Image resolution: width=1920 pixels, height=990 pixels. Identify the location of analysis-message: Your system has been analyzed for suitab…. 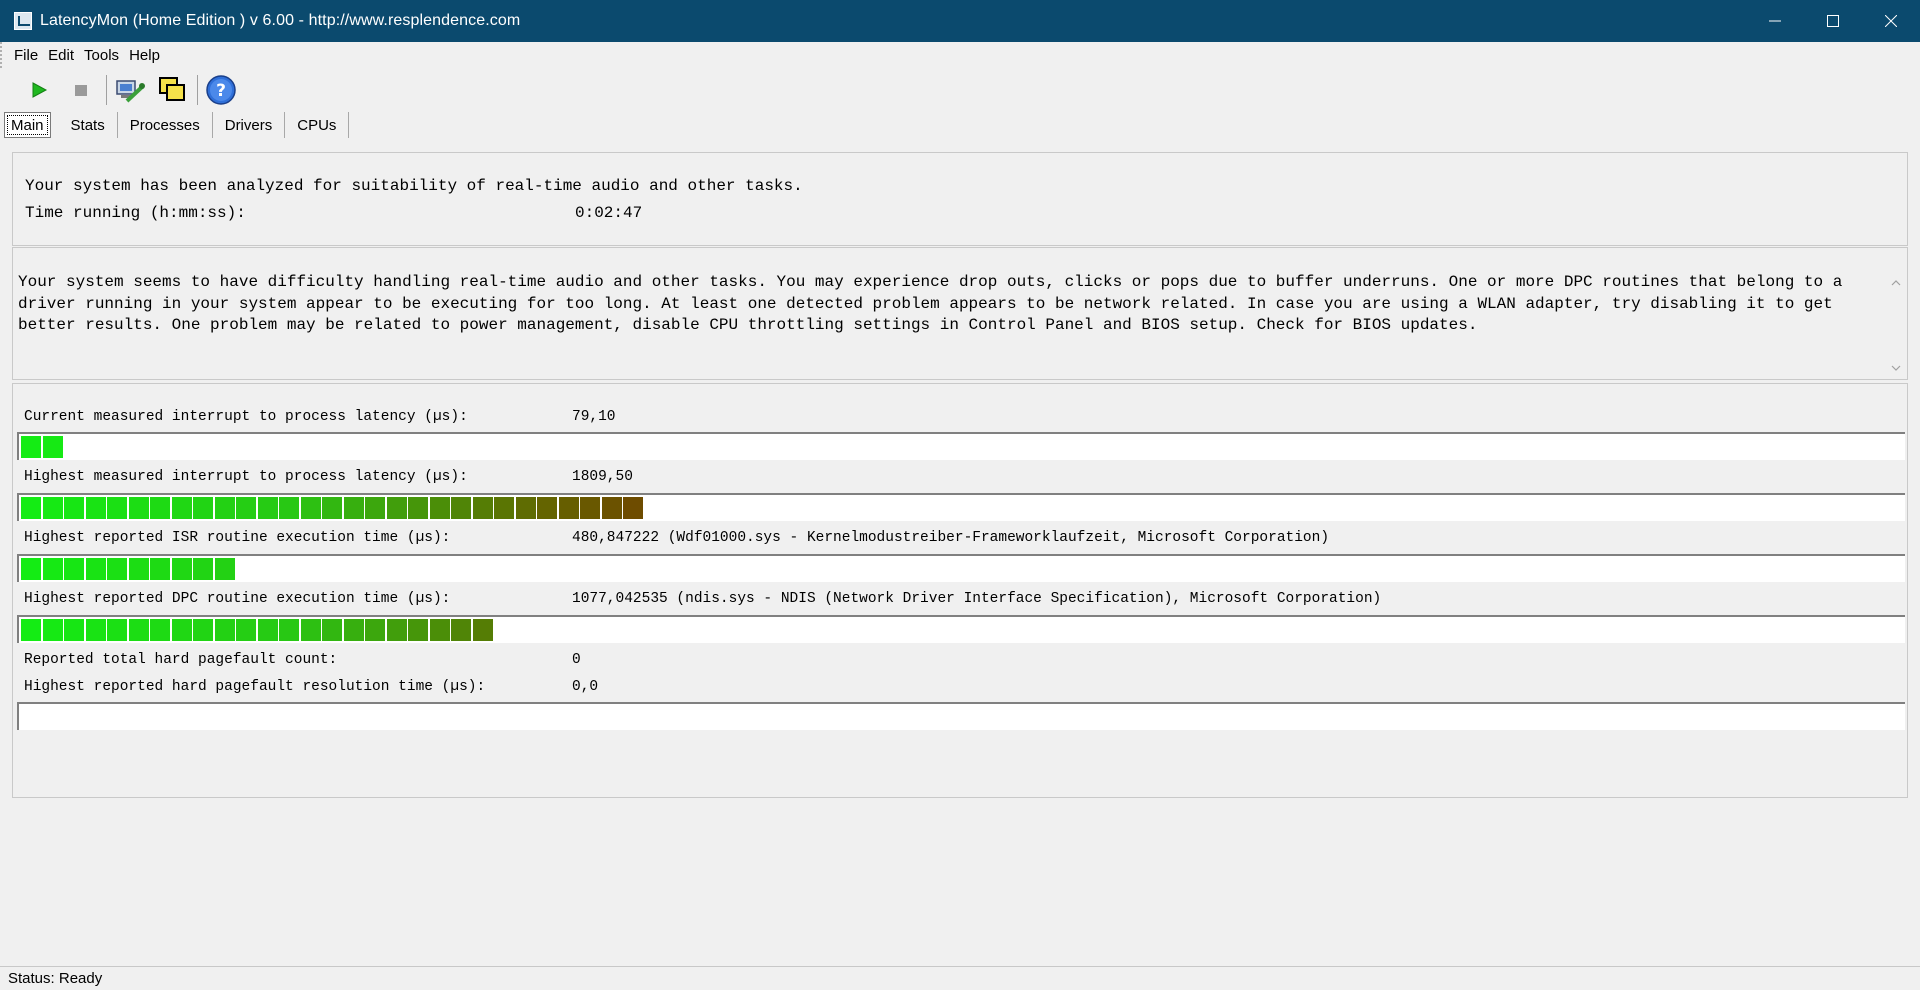
(414, 186).